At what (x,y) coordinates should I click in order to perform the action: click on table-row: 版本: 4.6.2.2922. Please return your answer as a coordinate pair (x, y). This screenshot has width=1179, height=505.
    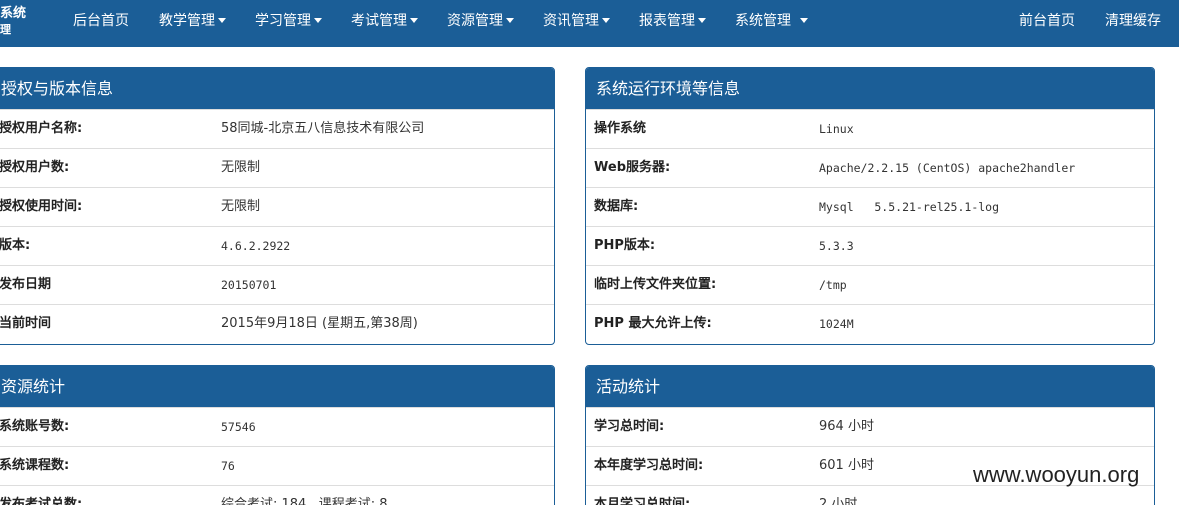
    Looking at the image, I should click on (277, 245).